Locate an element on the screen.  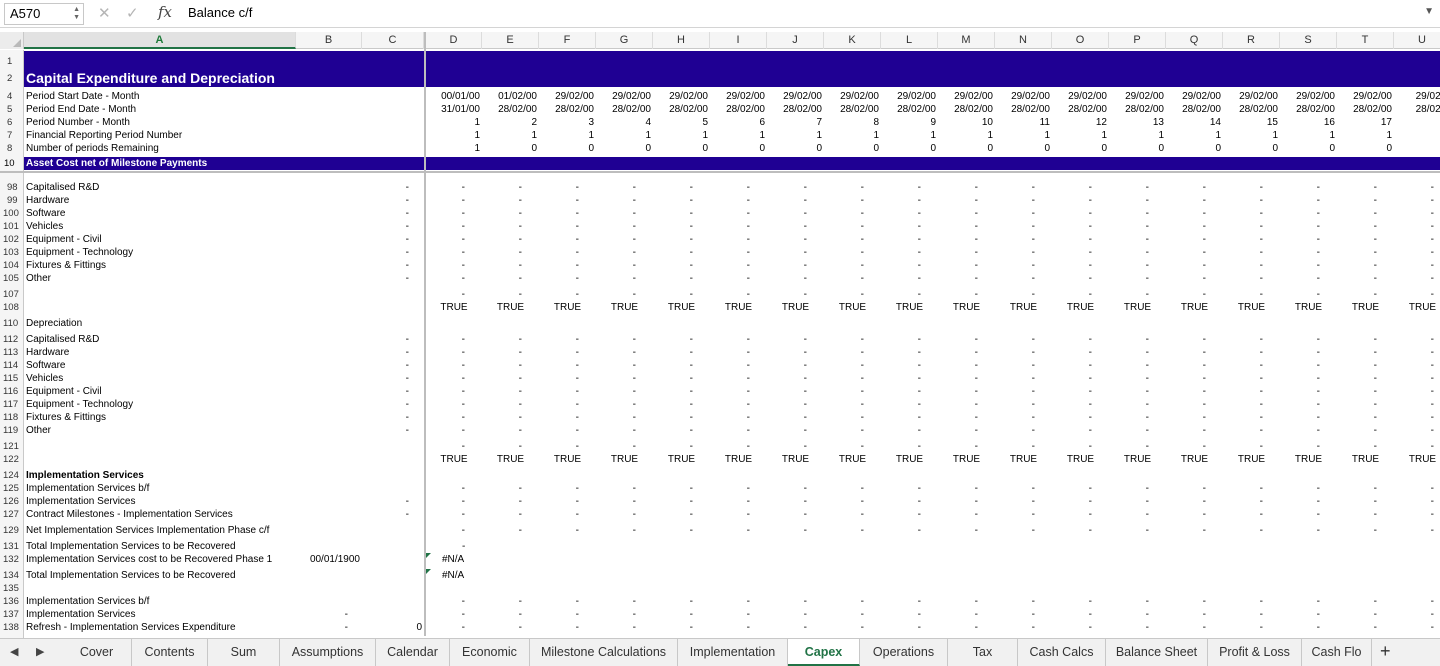
cell-U: TRUE is located at coordinates (1417, 307).